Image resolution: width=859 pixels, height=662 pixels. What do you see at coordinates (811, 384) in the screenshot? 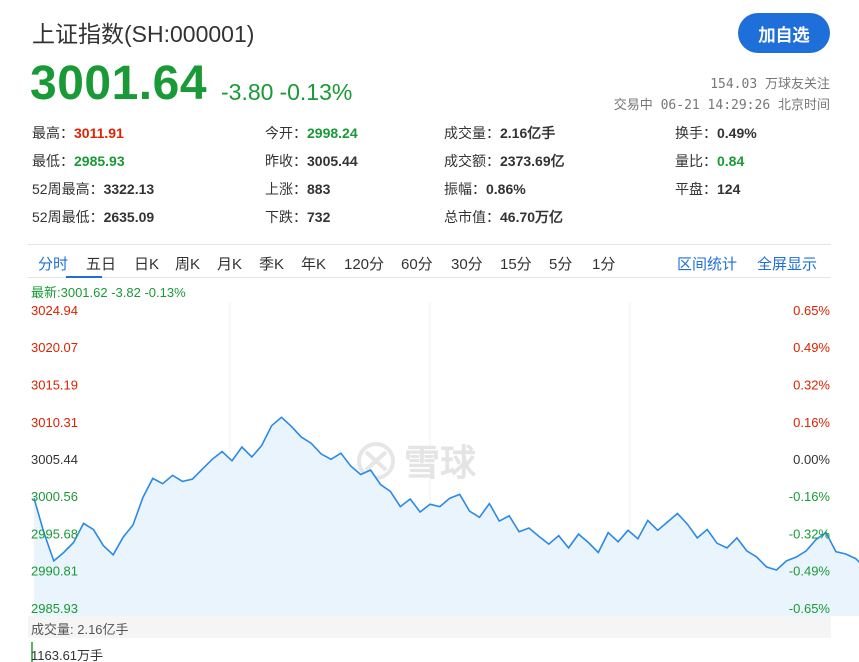
I see `y-axis-right-tick: 0.32%` at bounding box center [811, 384].